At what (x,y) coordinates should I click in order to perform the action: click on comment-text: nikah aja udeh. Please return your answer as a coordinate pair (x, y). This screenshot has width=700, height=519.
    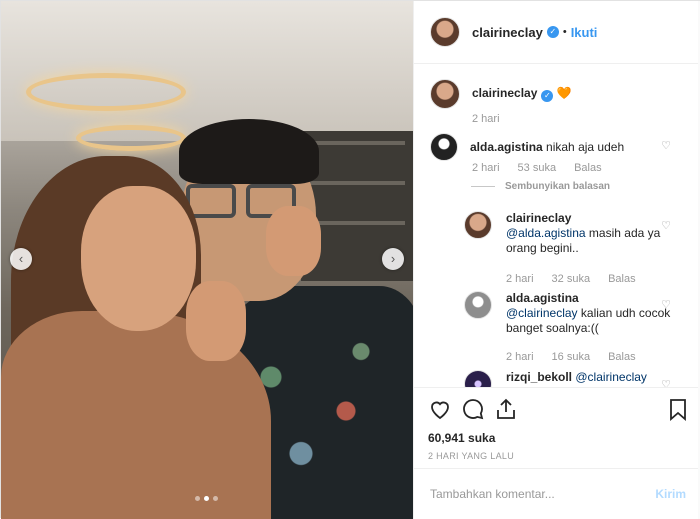
    Looking at the image, I should click on (585, 146).